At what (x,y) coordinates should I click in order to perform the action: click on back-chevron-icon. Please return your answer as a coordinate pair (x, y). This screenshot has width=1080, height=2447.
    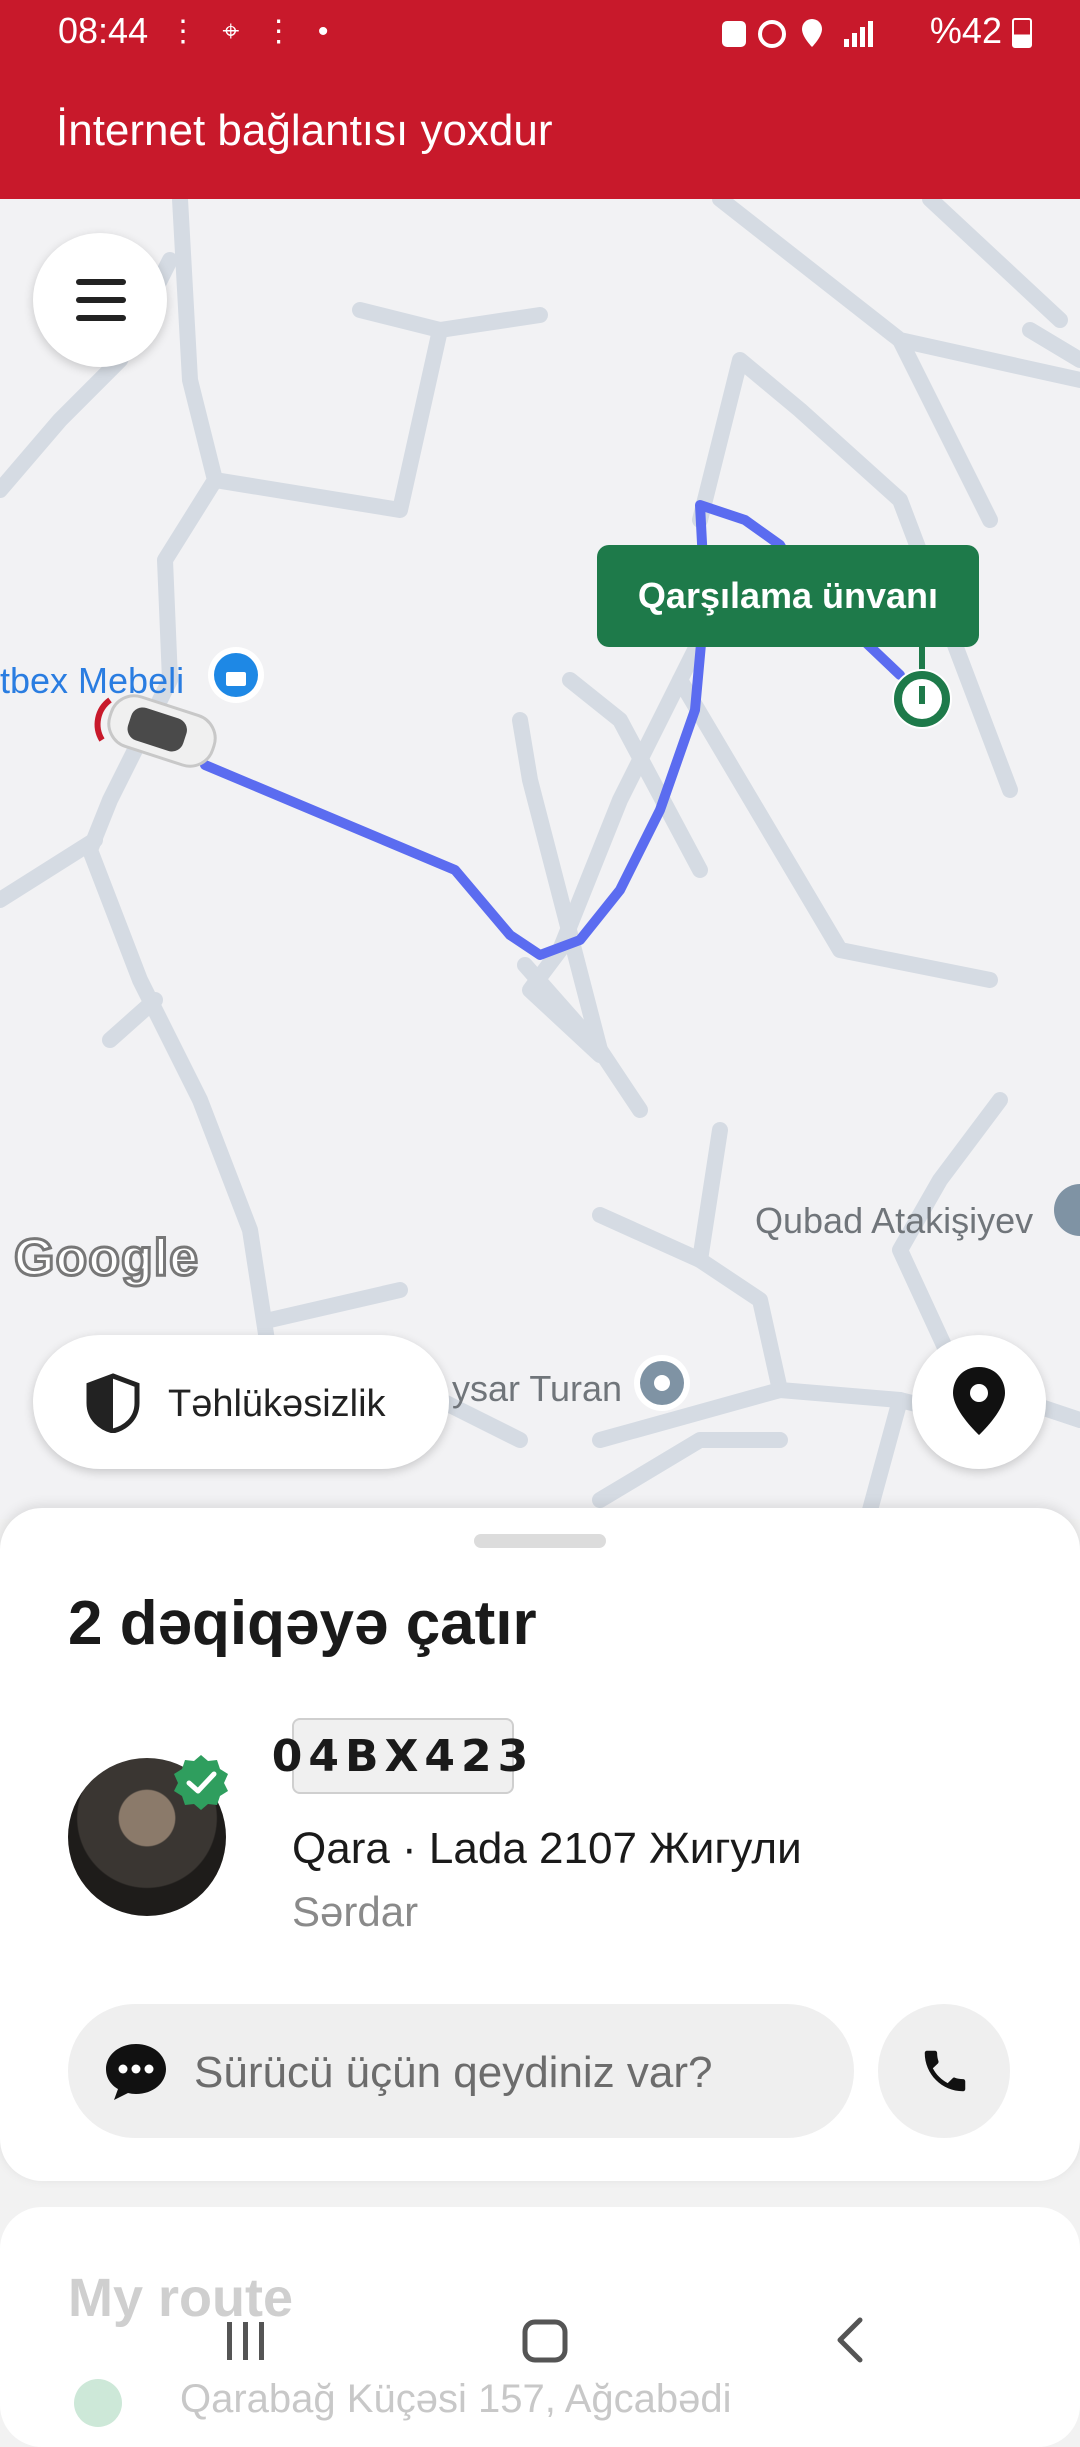
    Looking at the image, I should click on (850, 2340).